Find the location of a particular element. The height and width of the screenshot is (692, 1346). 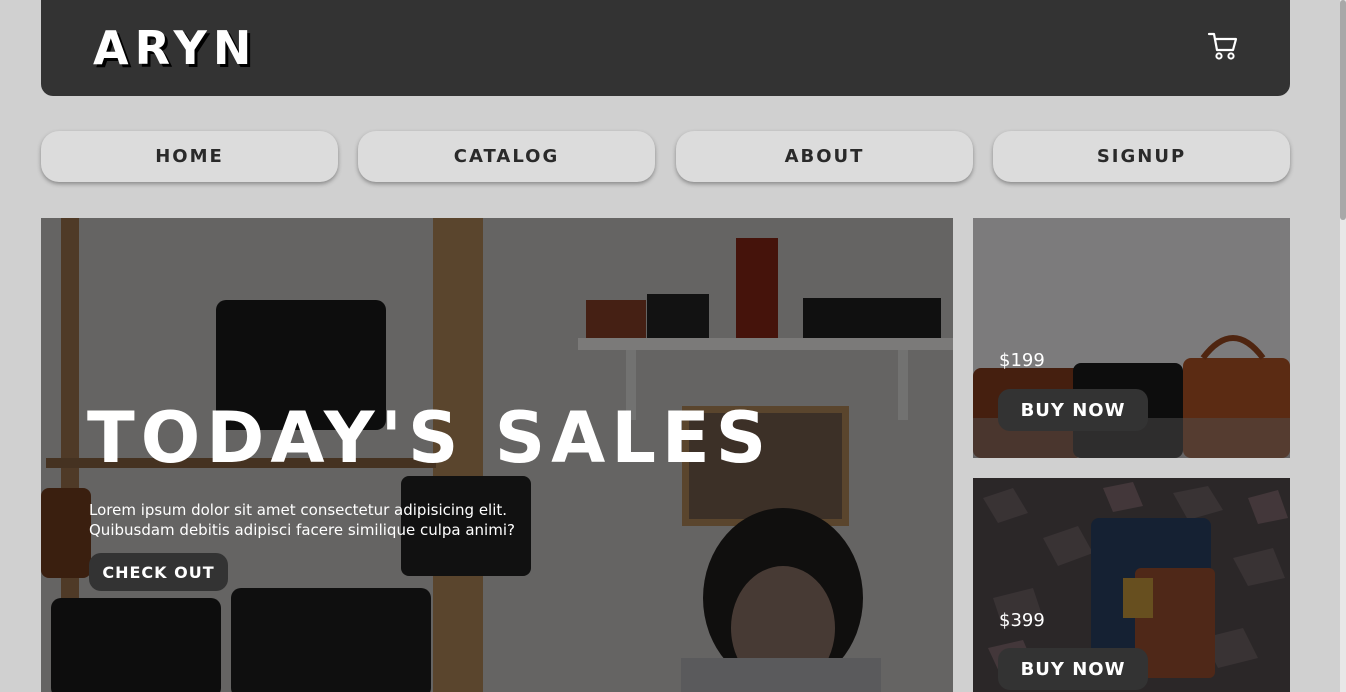

product-card: $399 BUY NOW is located at coordinates (1131, 585).